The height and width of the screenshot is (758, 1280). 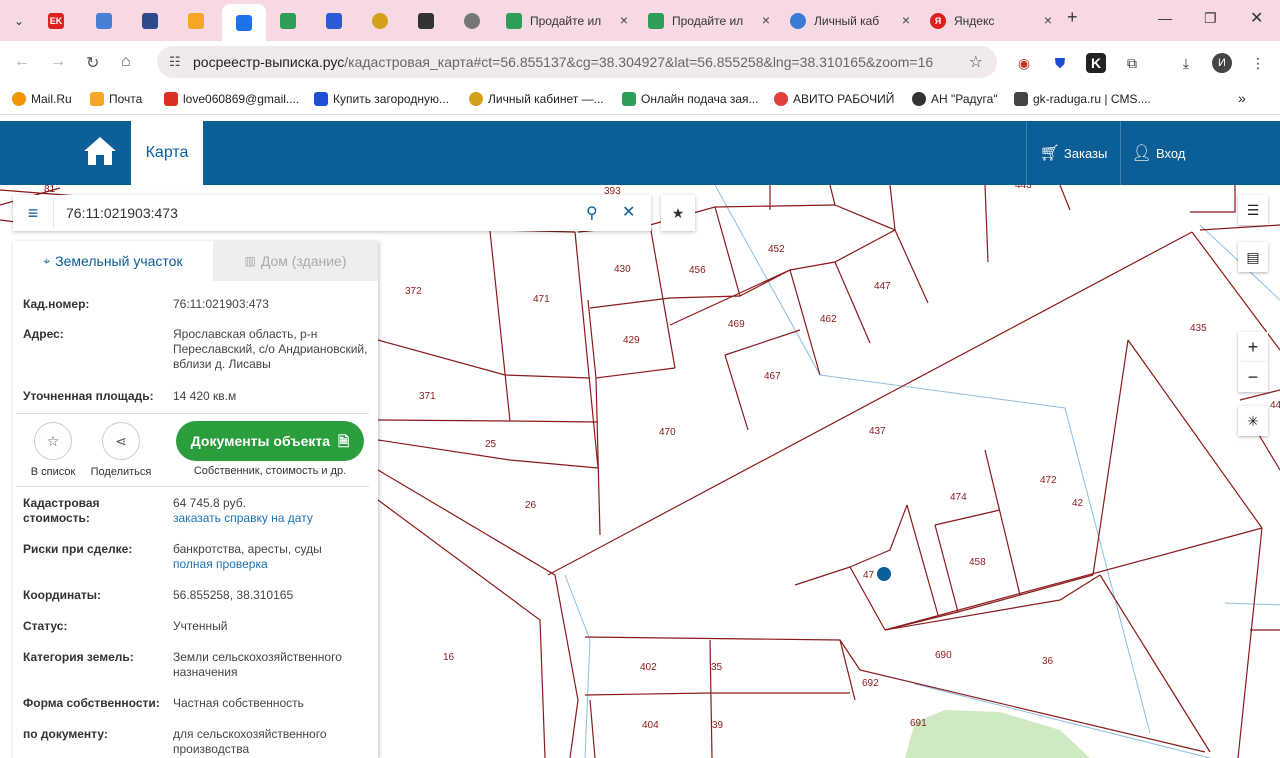 I want to click on orders-button: 🛒︎ Заказы, so click(x=1073, y=153).